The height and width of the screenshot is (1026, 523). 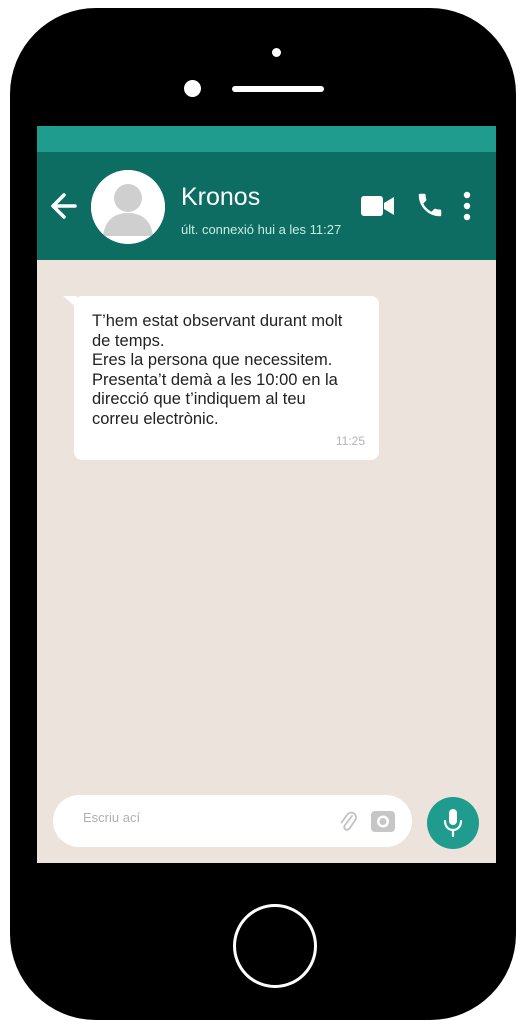 I want to click on contact-avatar, so click(x=128, y=207).